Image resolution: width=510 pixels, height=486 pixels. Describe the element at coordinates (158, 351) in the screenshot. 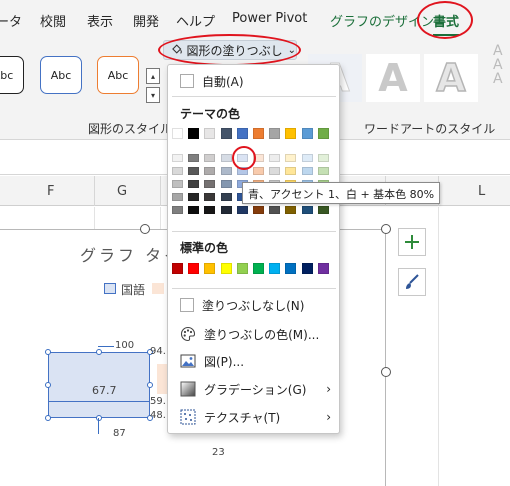

I see `data-label: 94.` at that location.